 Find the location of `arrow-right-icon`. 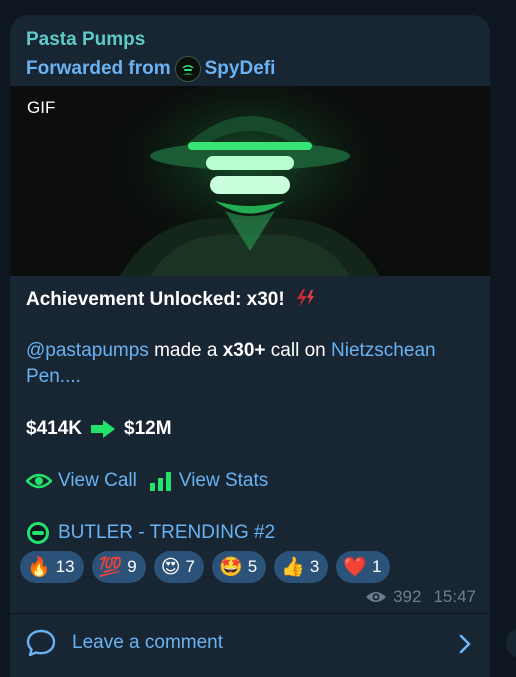

arrow-right-icon is located at coordinates (103, 429).